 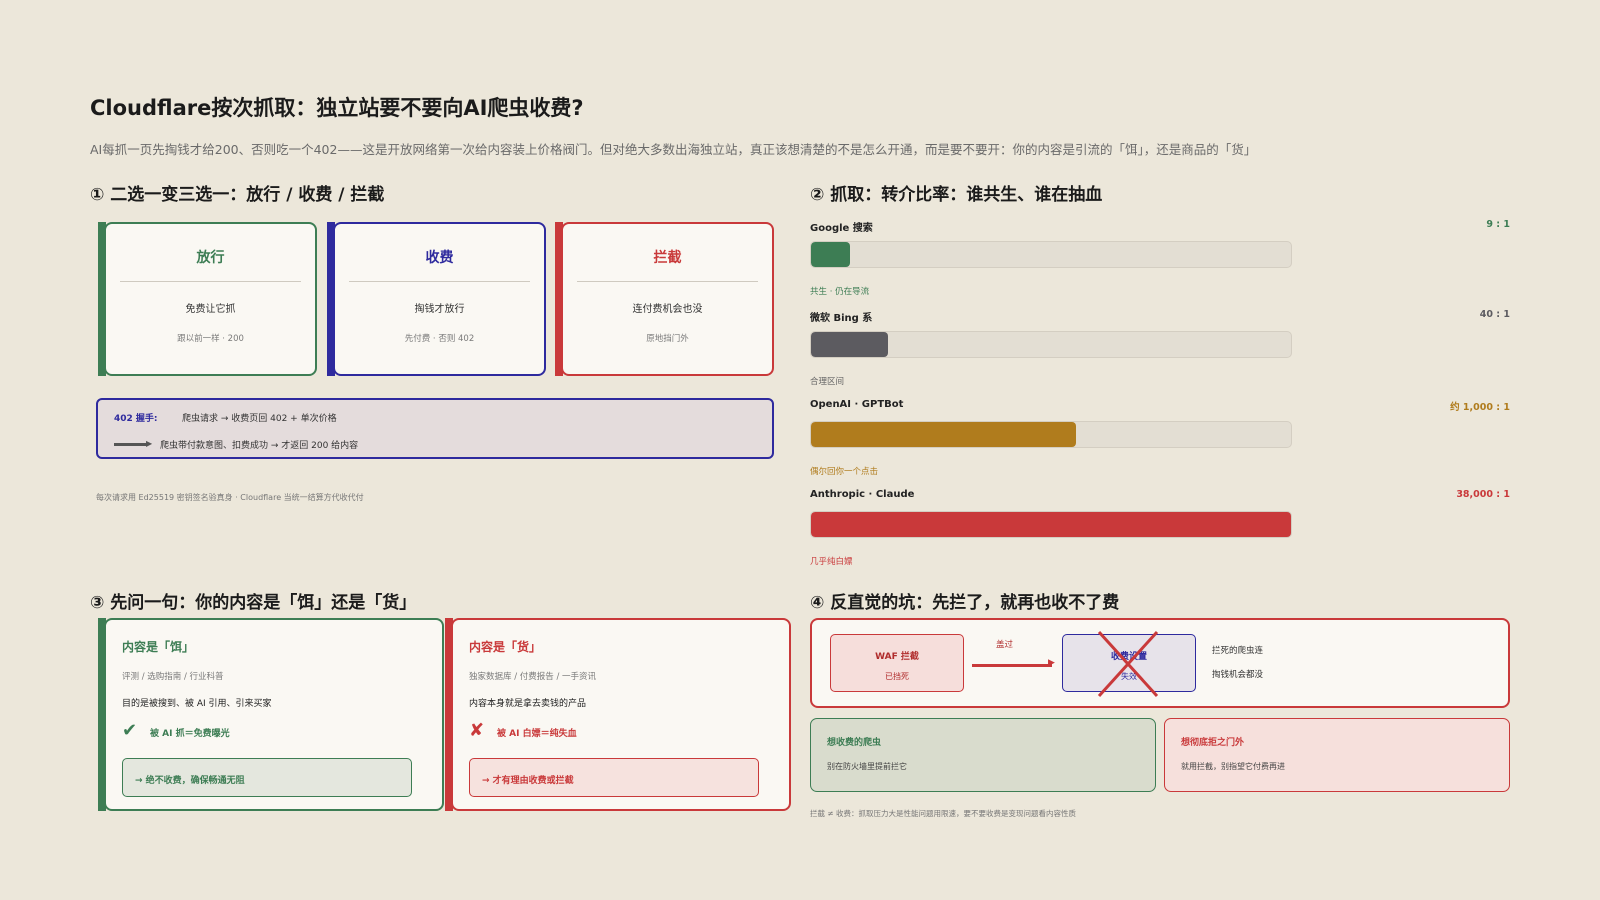 What do you see at coordinates (857, 404) in the screenshot?
I see `row-label: OpenAI · GPTBot` at bounding box center [857, 404].